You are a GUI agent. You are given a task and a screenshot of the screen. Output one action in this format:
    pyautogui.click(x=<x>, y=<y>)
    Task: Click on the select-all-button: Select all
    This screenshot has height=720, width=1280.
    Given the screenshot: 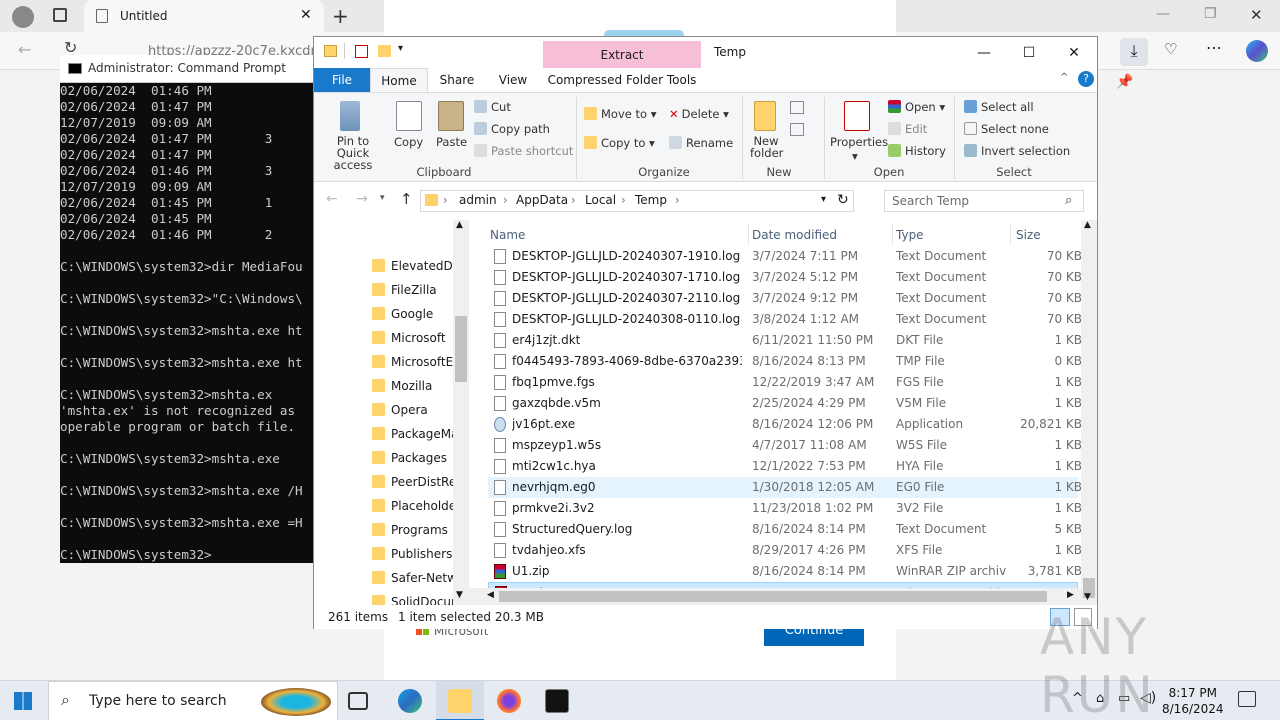 What is the action you would take?
    pyautogui.click(x=999, y=107)
    